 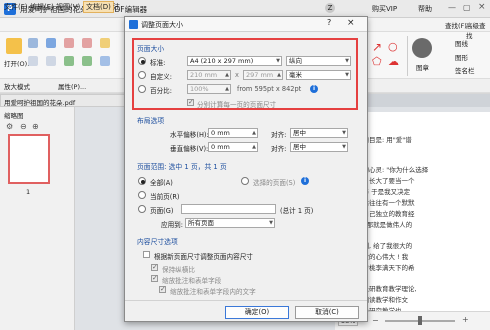 I want to click on v-align-select: 居中 ▼, so click(x=319, y=147).